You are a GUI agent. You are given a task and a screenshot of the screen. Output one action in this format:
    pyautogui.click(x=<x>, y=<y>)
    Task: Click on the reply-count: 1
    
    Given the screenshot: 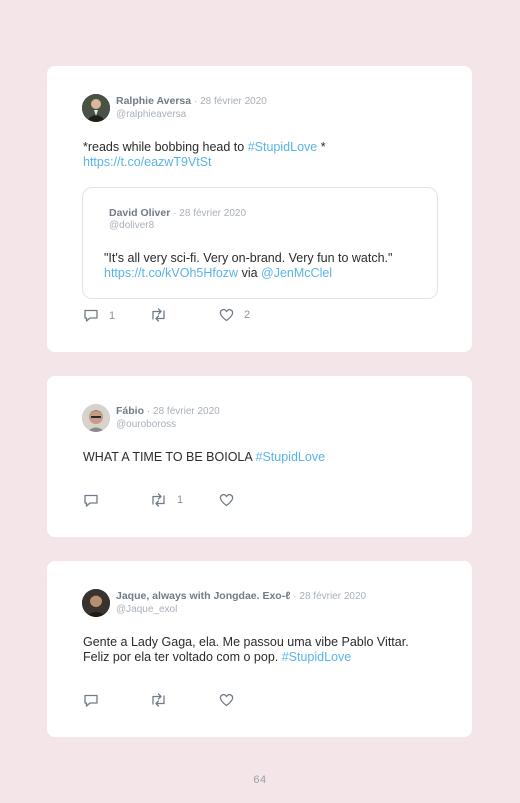 What is the action you would take?
    pyautogui.click(x=112, y=315)
    